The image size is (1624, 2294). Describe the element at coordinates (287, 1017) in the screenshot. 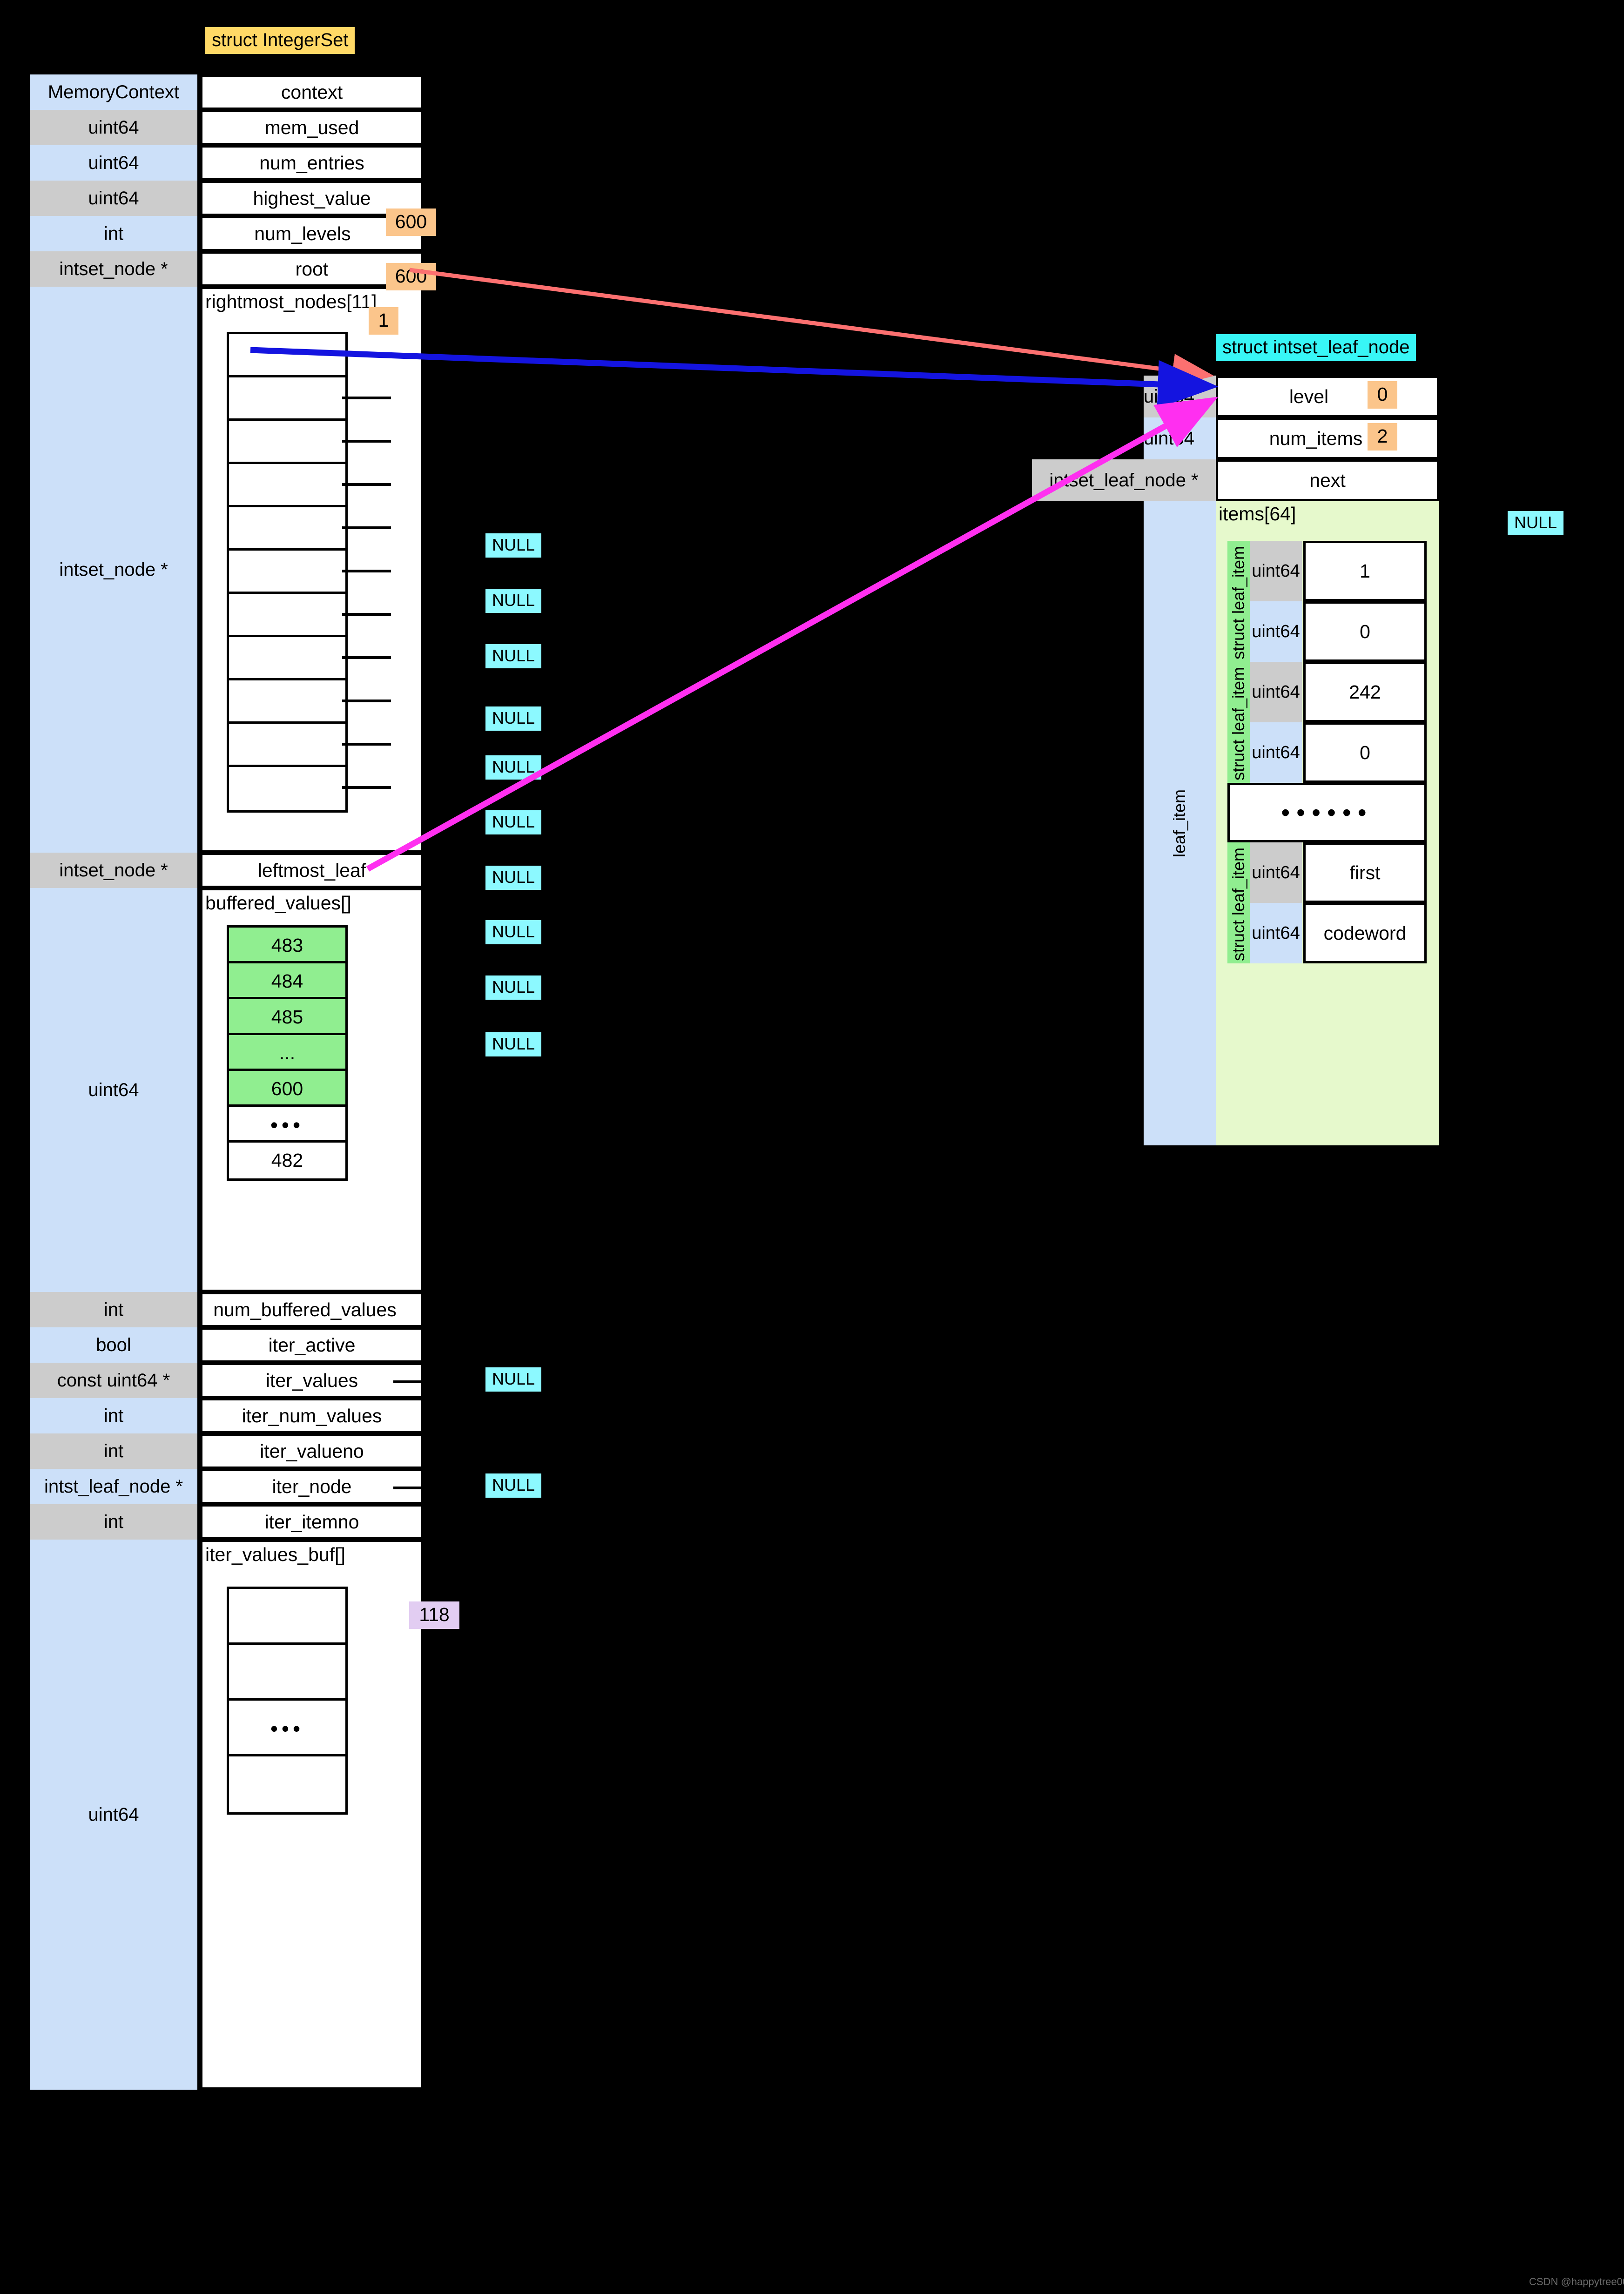

I see `buffered-values-cell: 485` at that location.